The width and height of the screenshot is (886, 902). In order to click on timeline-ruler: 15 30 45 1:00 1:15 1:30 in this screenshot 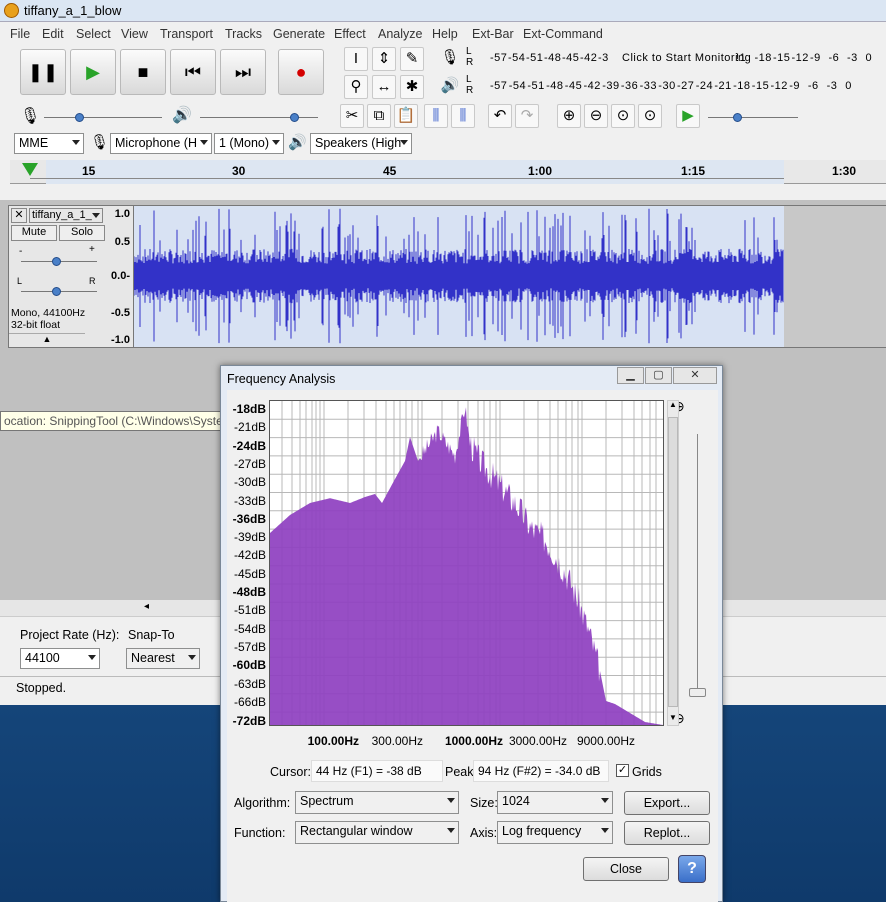, I will do `click(448, 172)`.